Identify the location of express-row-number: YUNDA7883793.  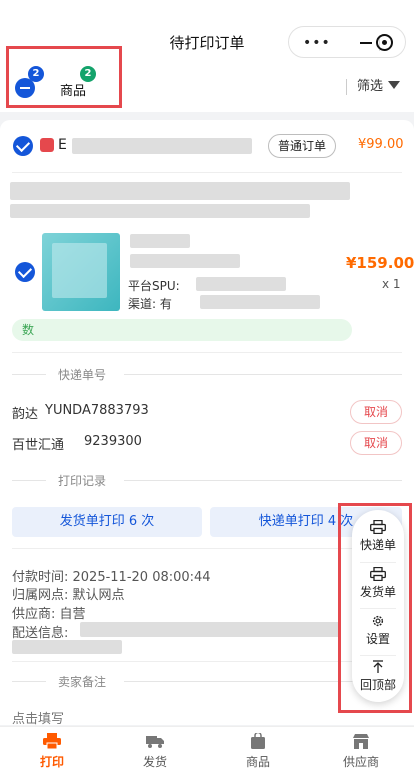
(97, 410).